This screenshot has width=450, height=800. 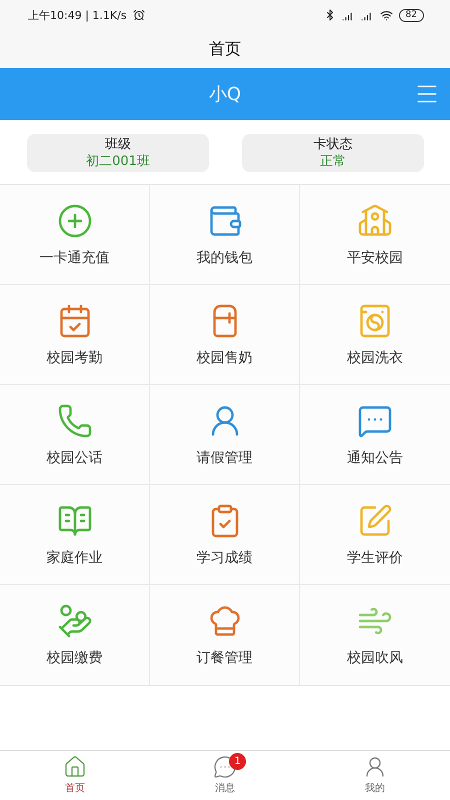 What do you see at coordinates (75, 335) in the screenshot?
I see `feature-tile: 校园考勤` at bounding box center [75, 335].